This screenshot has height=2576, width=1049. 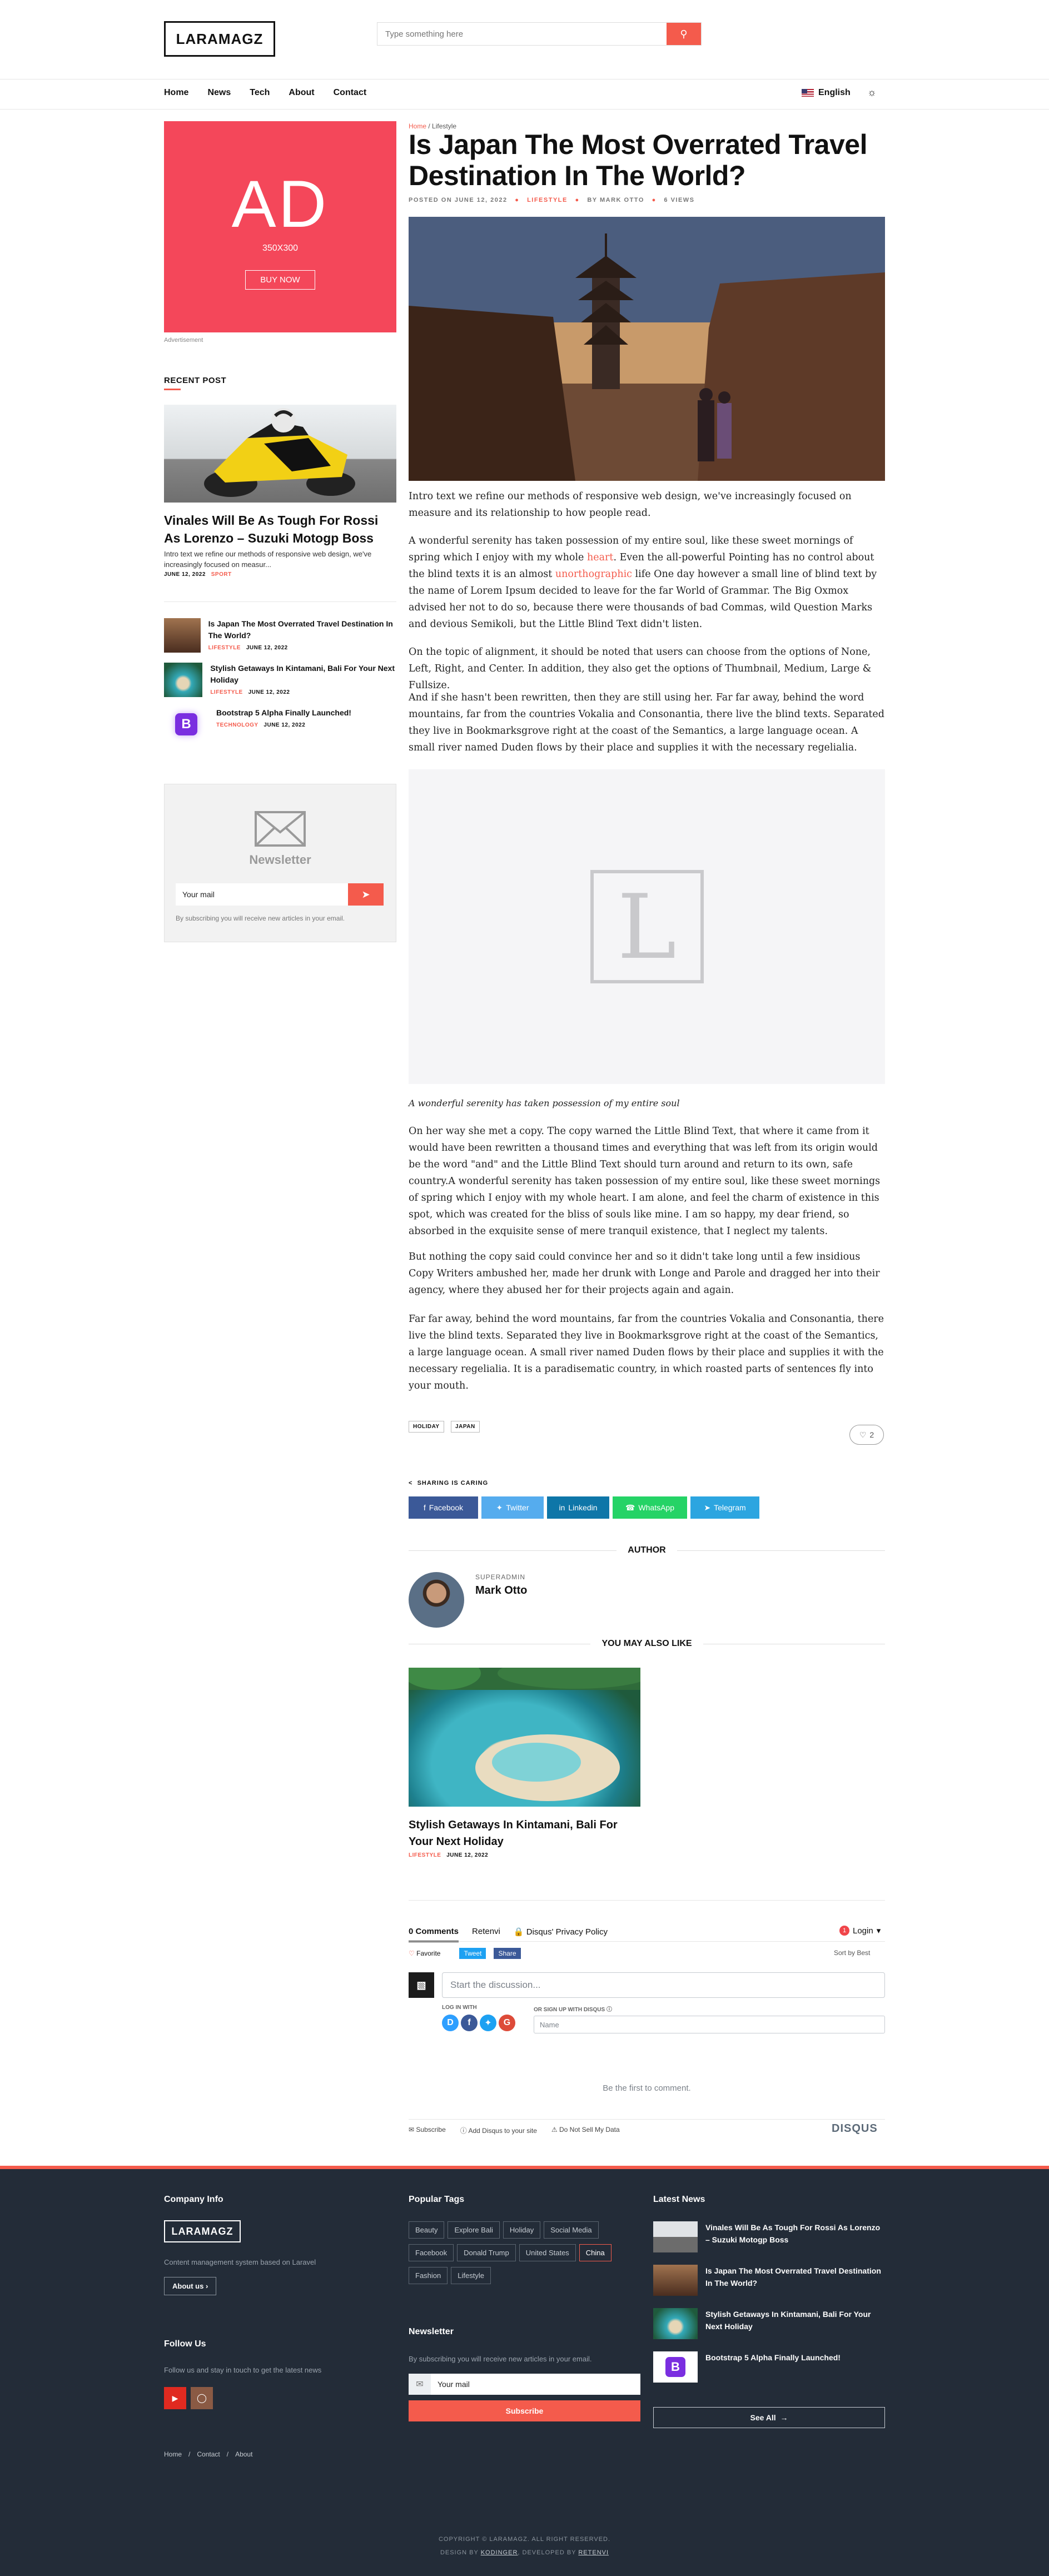 I want to click on tweet-button: Tweet, so click(x=472, y=1954).